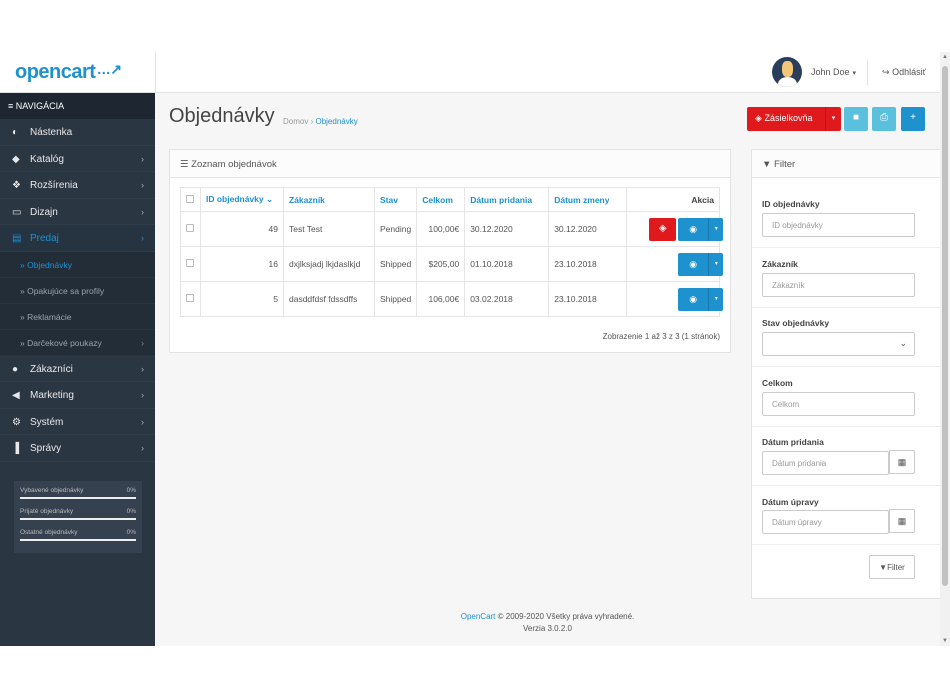 The height and width of the screenshot is (700, 950). Describe the element at coordinates (77, 422) in the screenshot. I see `sidebar-item-system: ⚙ Systém ›` at that location.